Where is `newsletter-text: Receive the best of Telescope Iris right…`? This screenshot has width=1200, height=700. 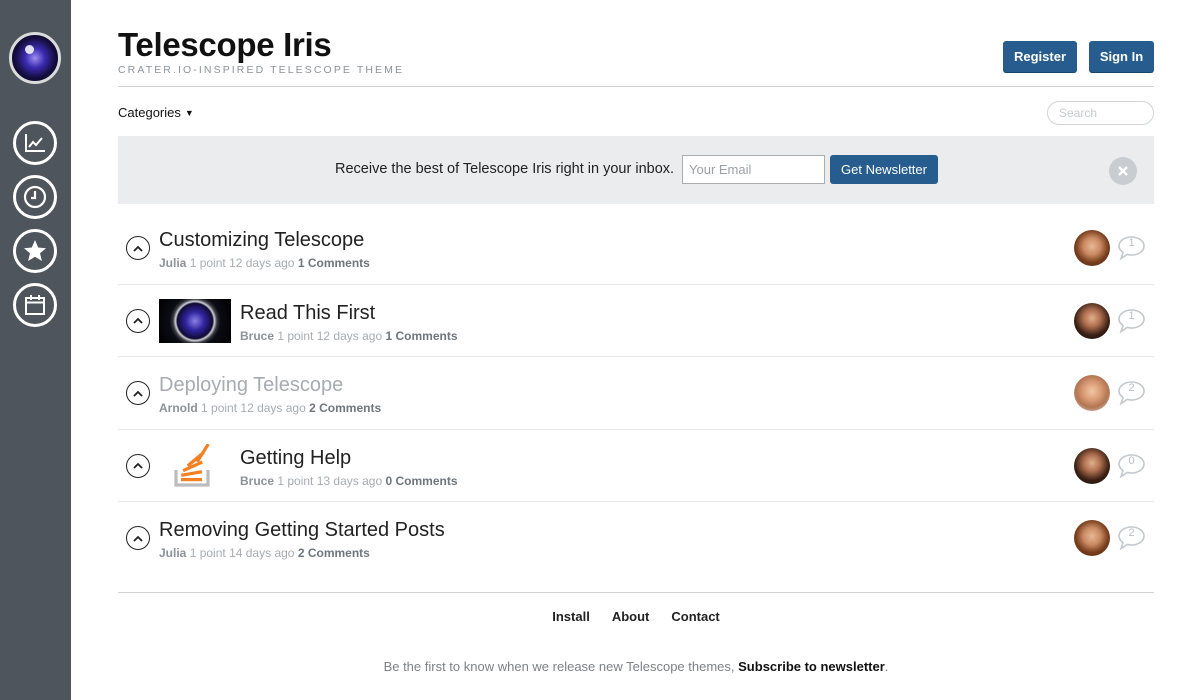
newsletter-text: Receive the best of Telescope Iris right… is located at coordinates (505, 169).